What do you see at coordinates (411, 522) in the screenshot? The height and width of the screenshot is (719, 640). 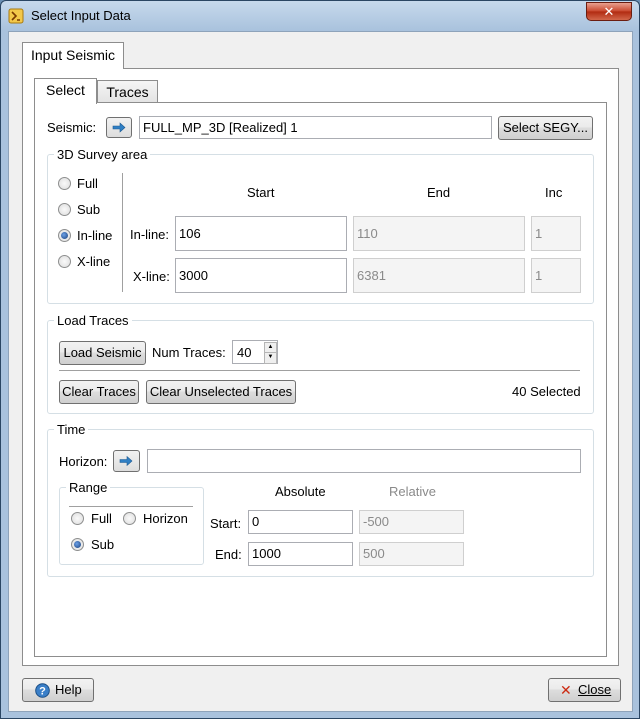 I see `time-start-relative-input: -500` at bounding box center [411, 522].